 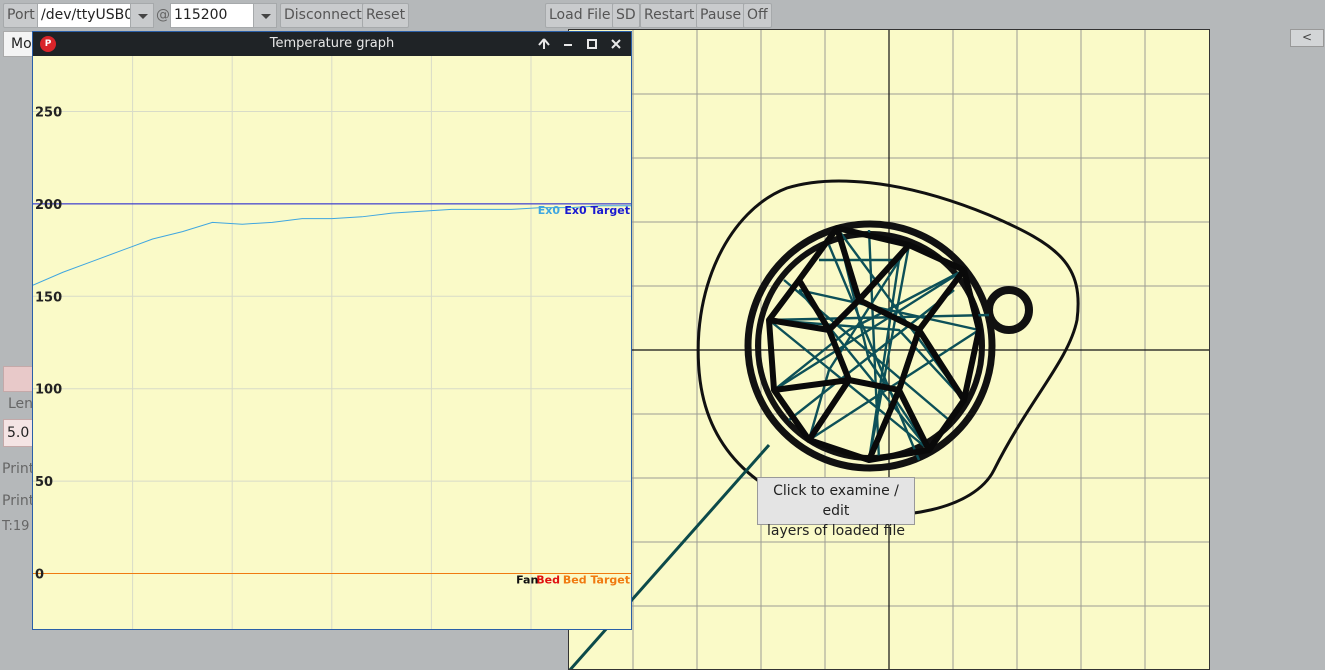 What do you see at coordinates (568, 44) in the screenshot?
I see `minimize-icon` at bounding box center [568, 44].